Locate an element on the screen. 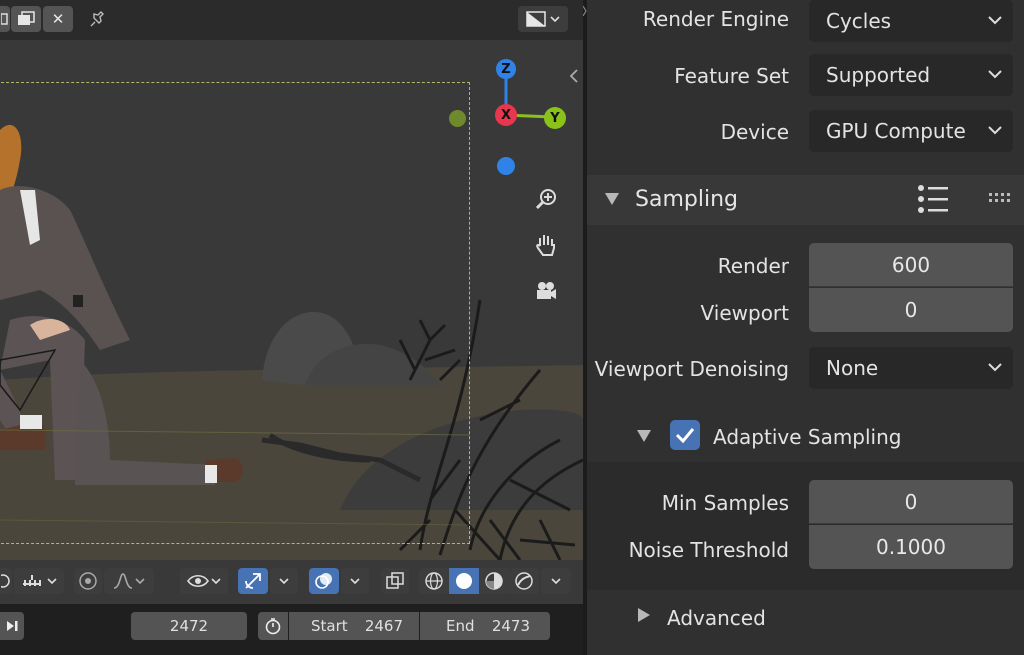  sampling-title: Sampling is located at coordinates (686, 199).